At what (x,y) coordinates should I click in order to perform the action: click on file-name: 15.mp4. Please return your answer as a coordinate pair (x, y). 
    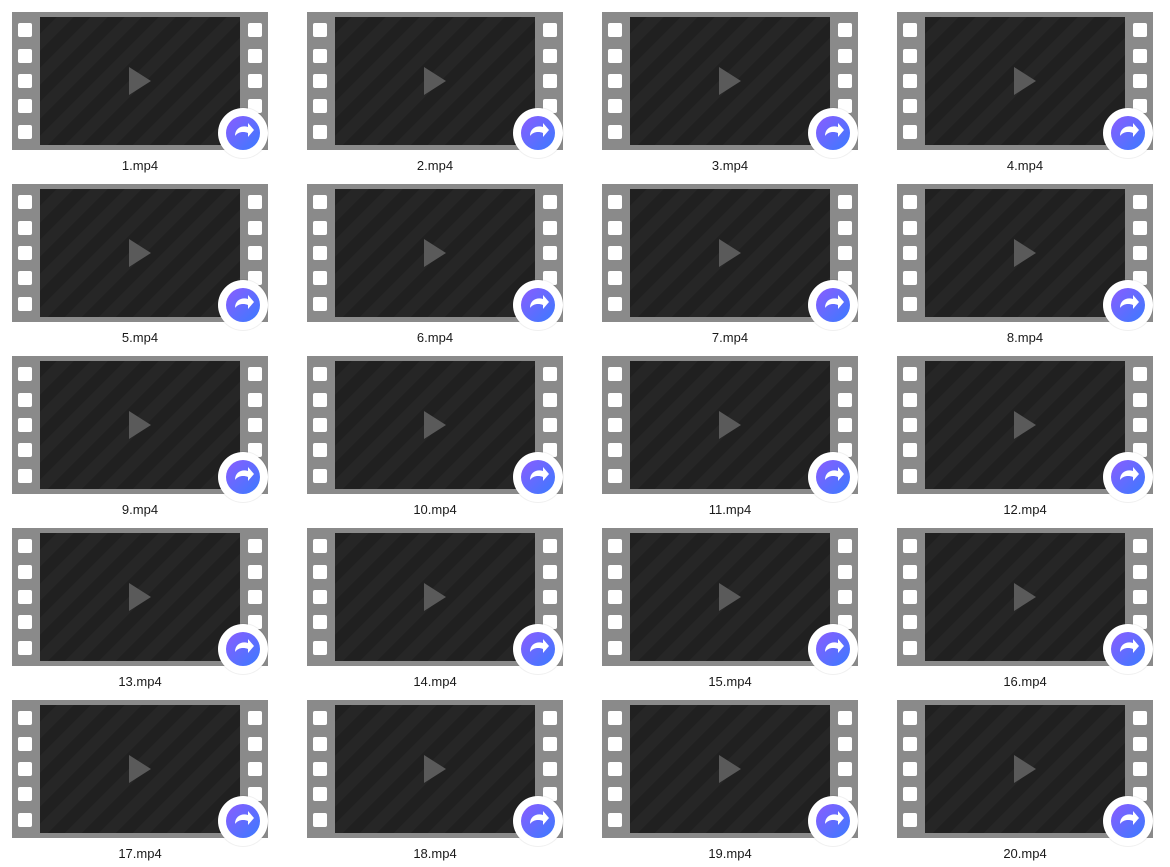
    Looking at the image, I should click on (730, 682).